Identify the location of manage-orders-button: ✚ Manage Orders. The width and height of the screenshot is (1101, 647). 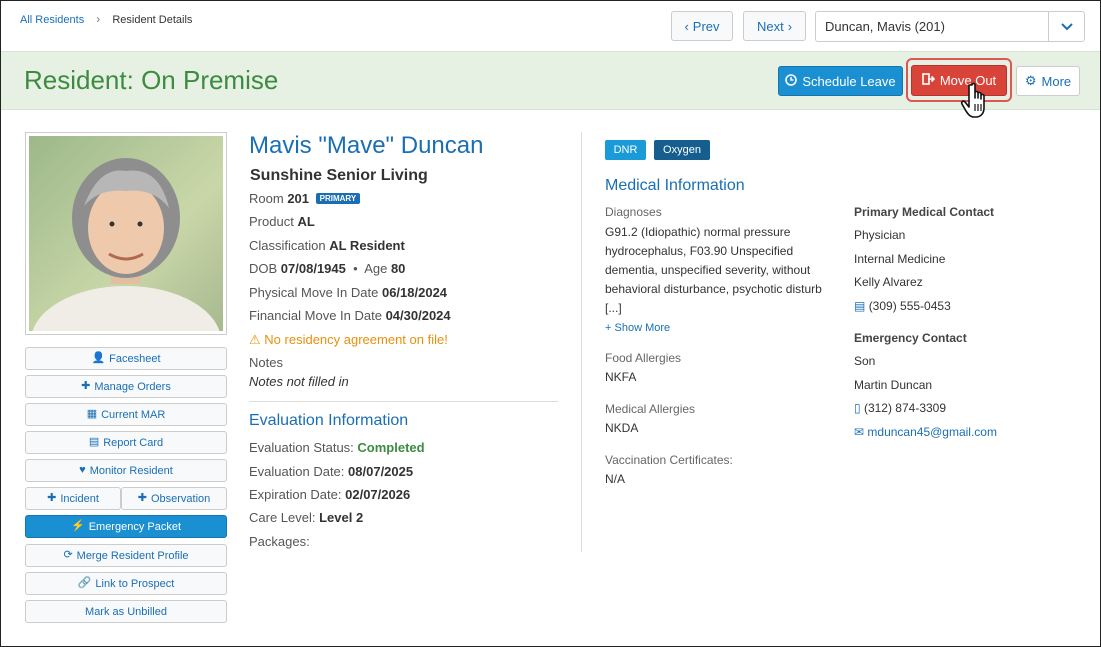
(126, 386).